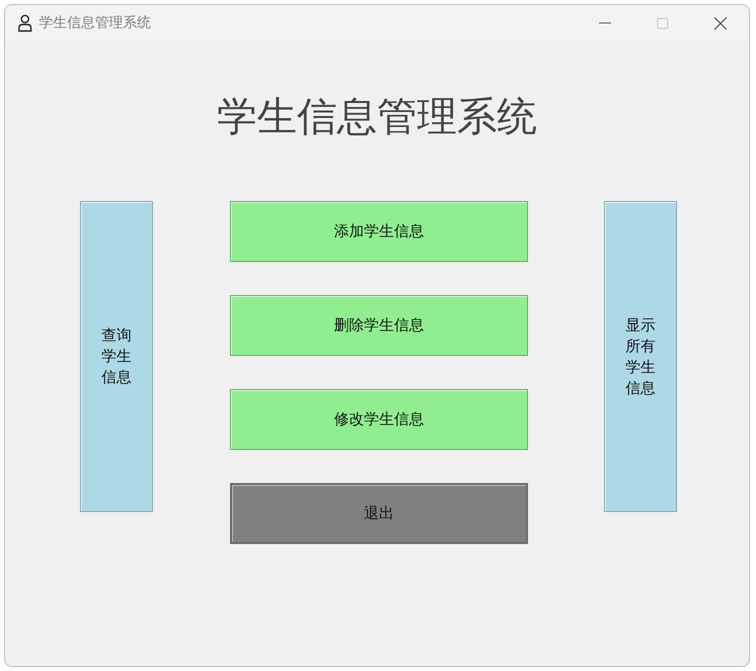  Describe the element at coordinates (720, 23) in the screenshot. I see `close-icon` at that location.